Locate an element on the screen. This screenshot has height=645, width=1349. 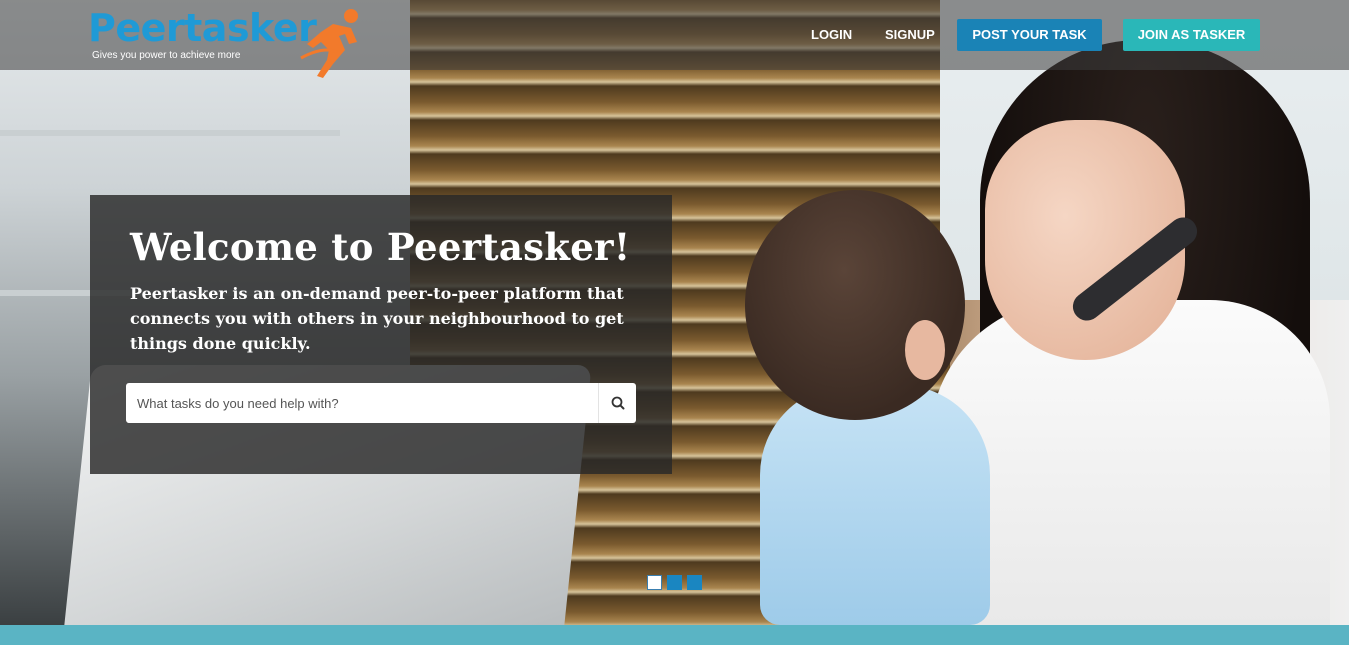
section-divider-strip is located at coordinates (674, 635).